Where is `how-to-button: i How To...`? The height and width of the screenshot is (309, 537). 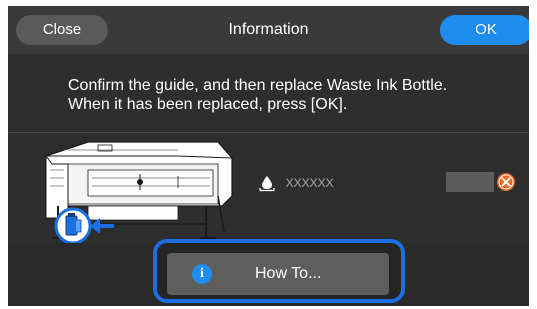
how-to-button: i How To... is located at coordinates (278, 274).